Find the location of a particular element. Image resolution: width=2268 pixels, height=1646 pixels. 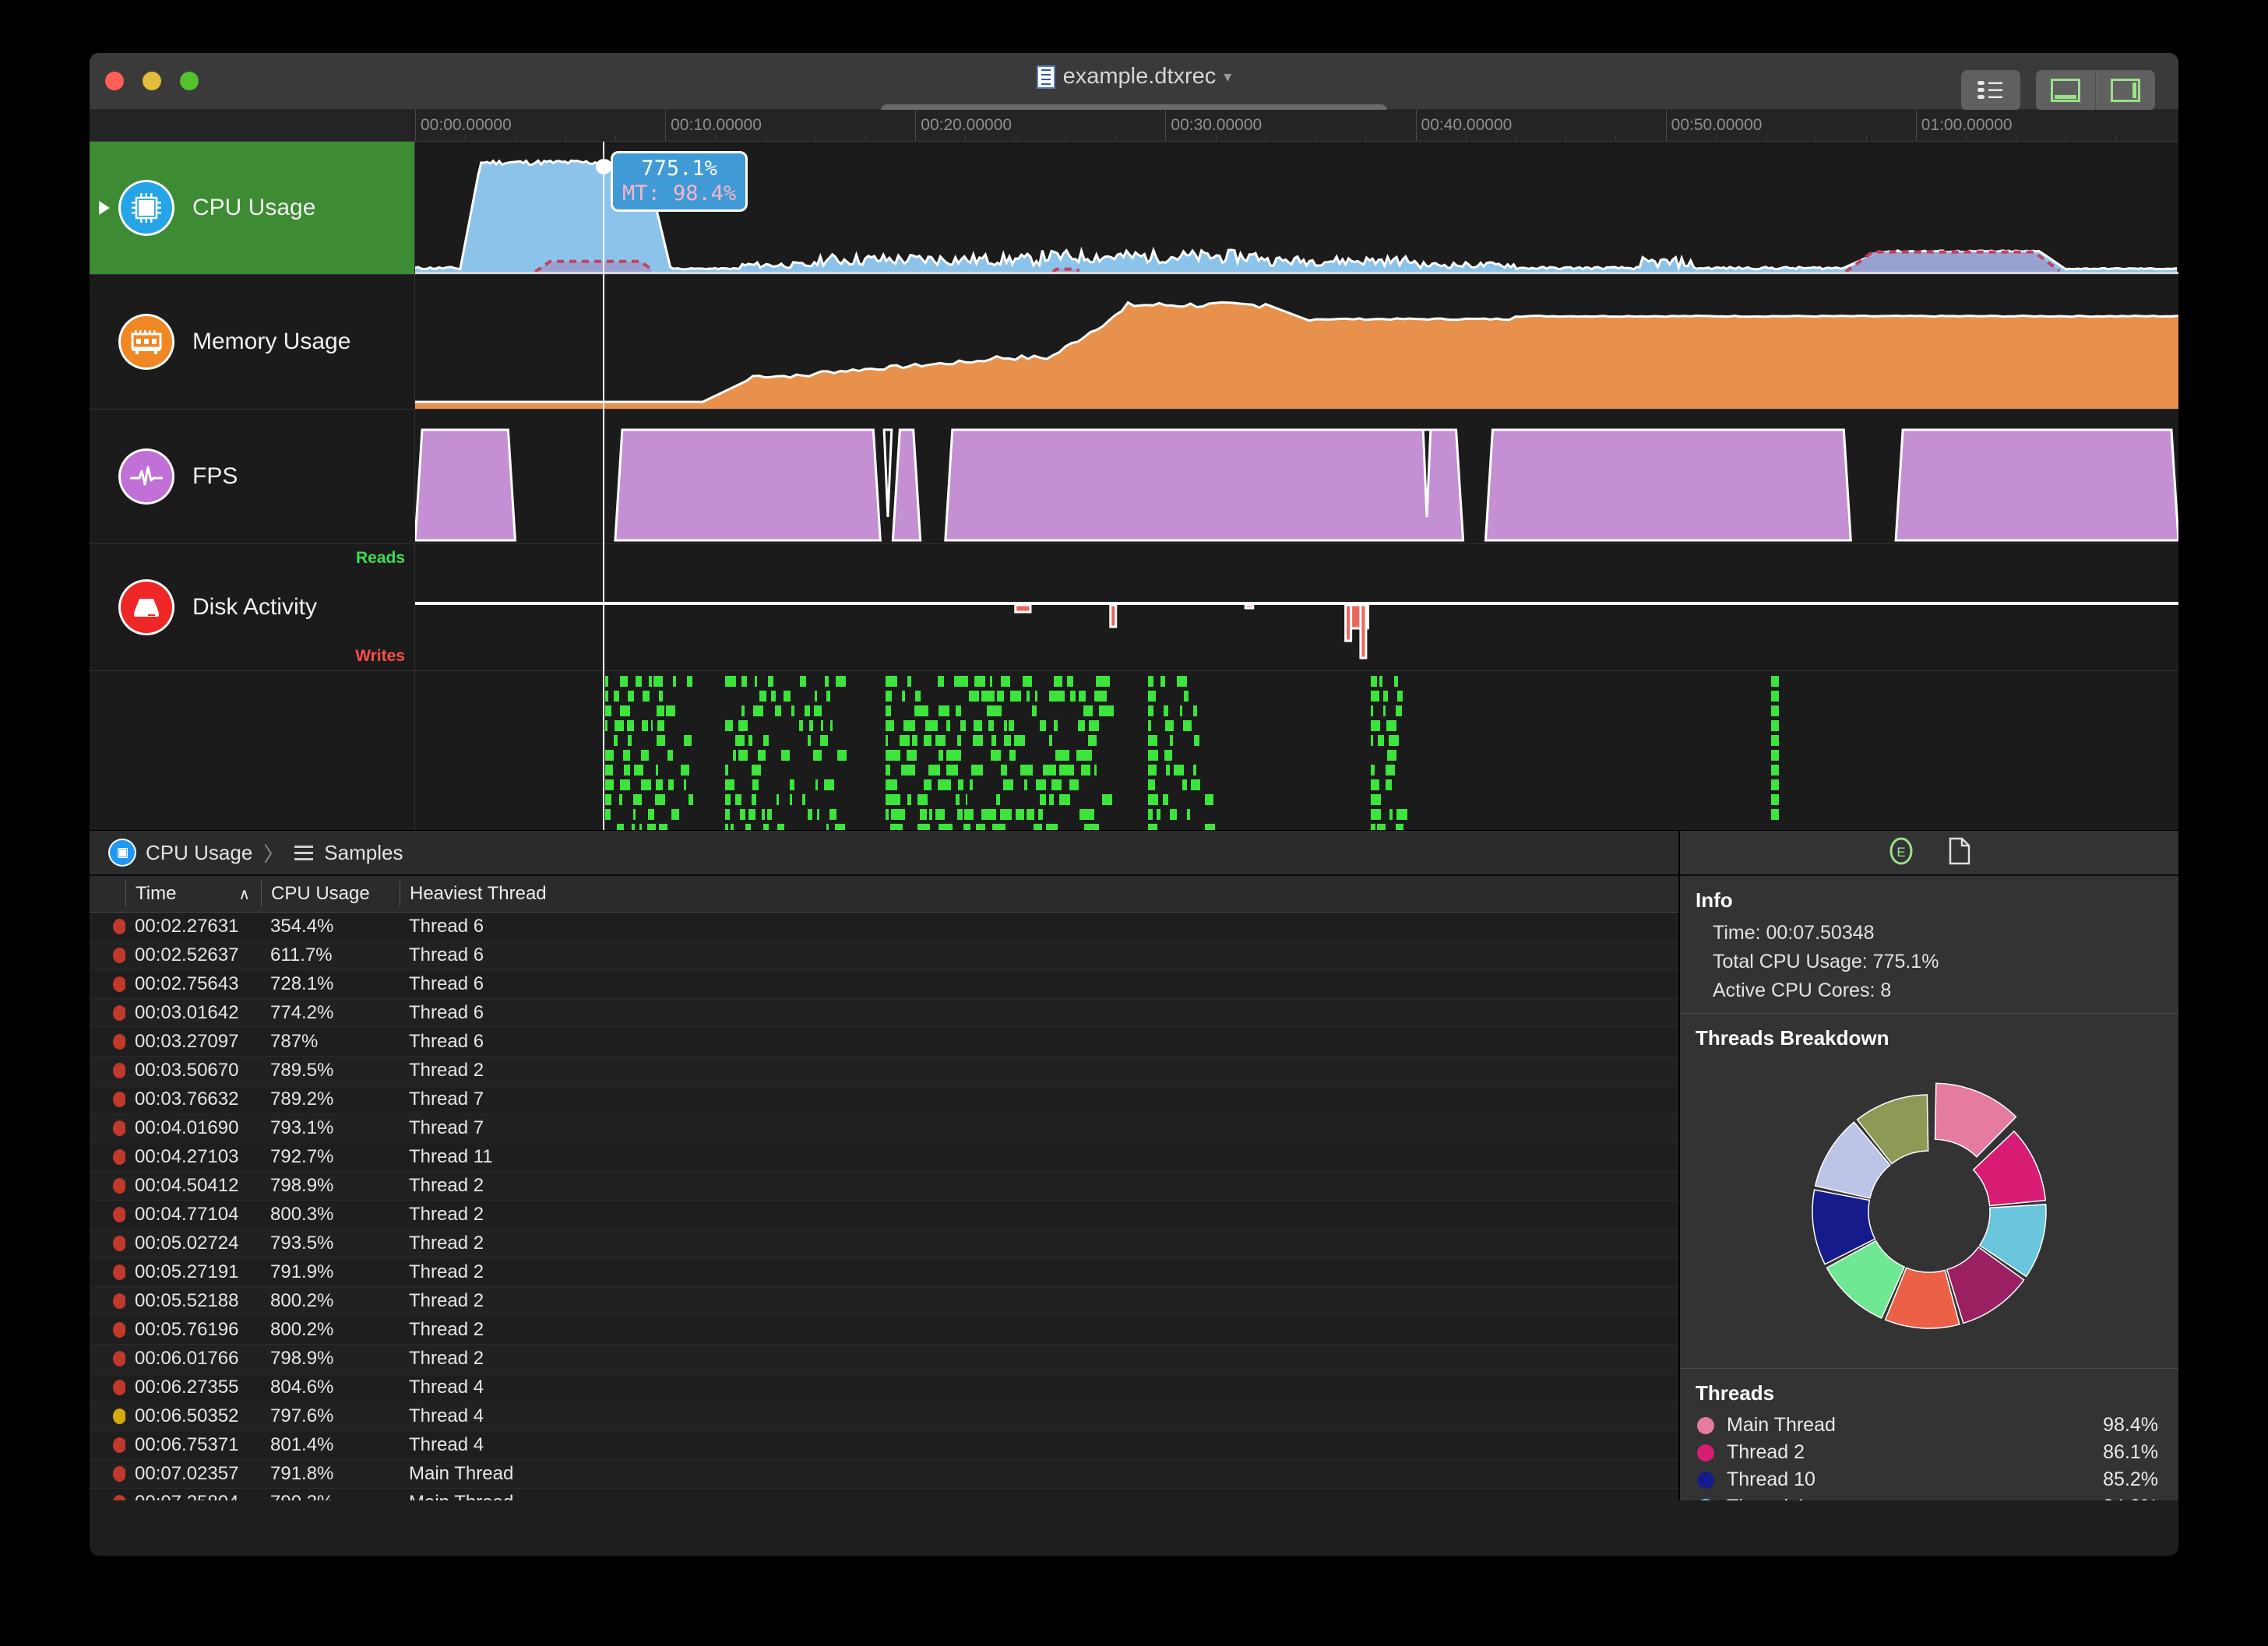

table-row: 00:07.02357 791.8% Main Thread is located at coordinates (884, 1474).